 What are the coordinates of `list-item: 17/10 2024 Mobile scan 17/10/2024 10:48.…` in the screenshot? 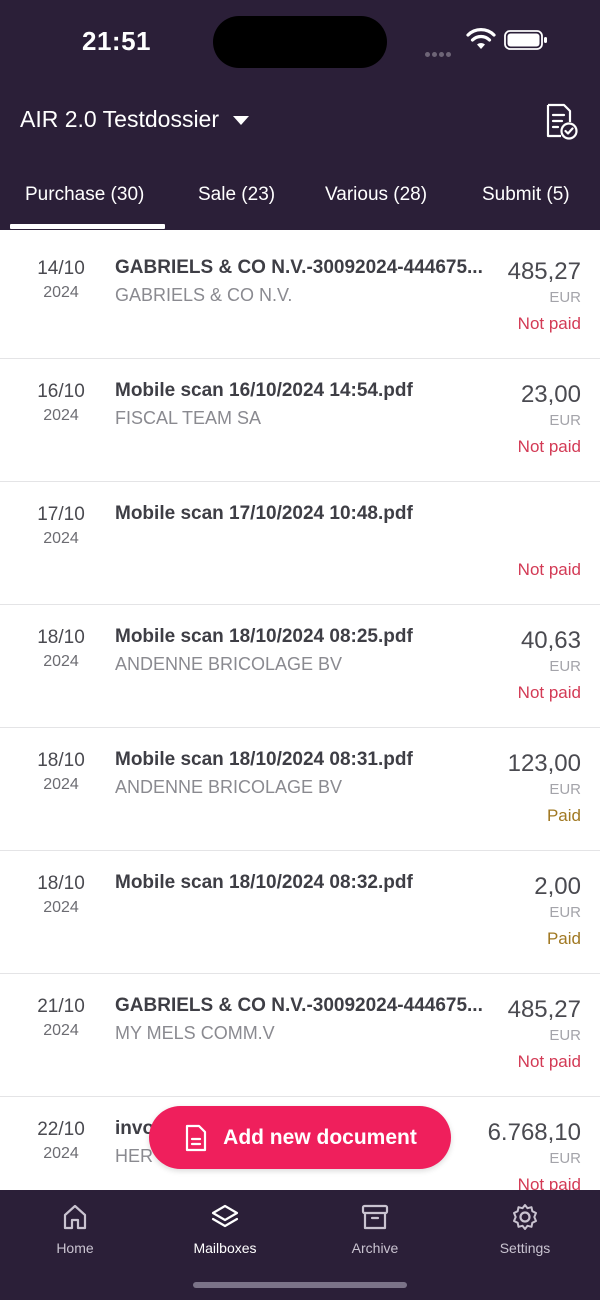 It's located at (300, 543).